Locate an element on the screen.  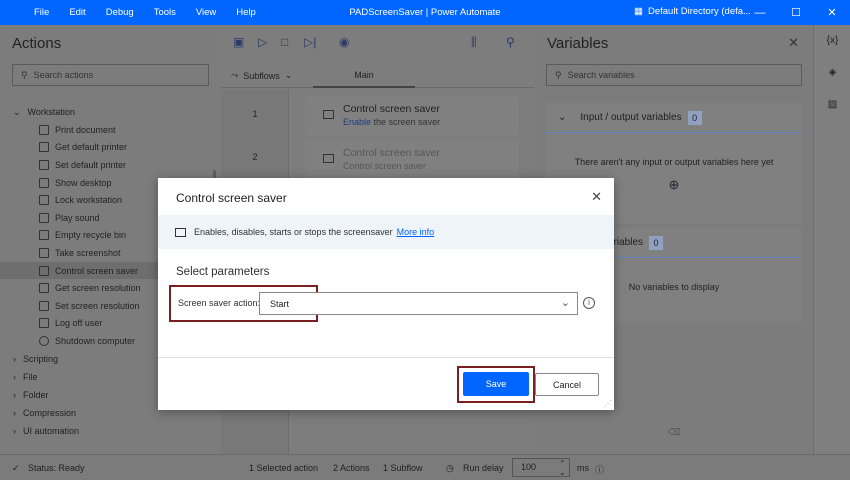
status-text: Status: Ready is located at coordinates (56, 468).